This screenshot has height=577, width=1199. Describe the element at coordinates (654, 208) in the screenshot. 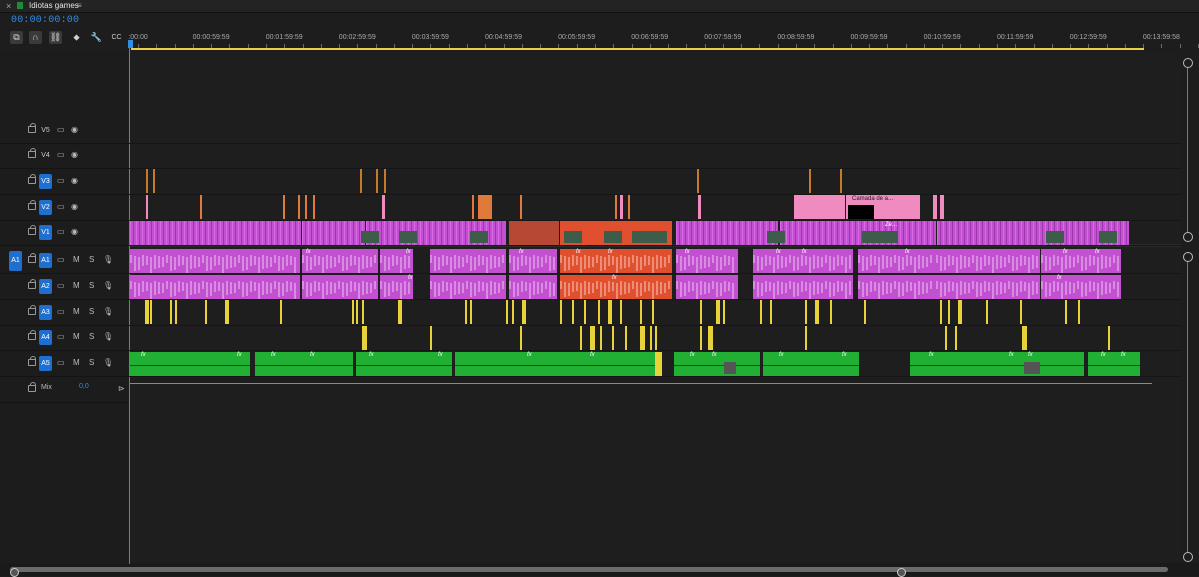

I see `video-track-lane-v2` at that location.